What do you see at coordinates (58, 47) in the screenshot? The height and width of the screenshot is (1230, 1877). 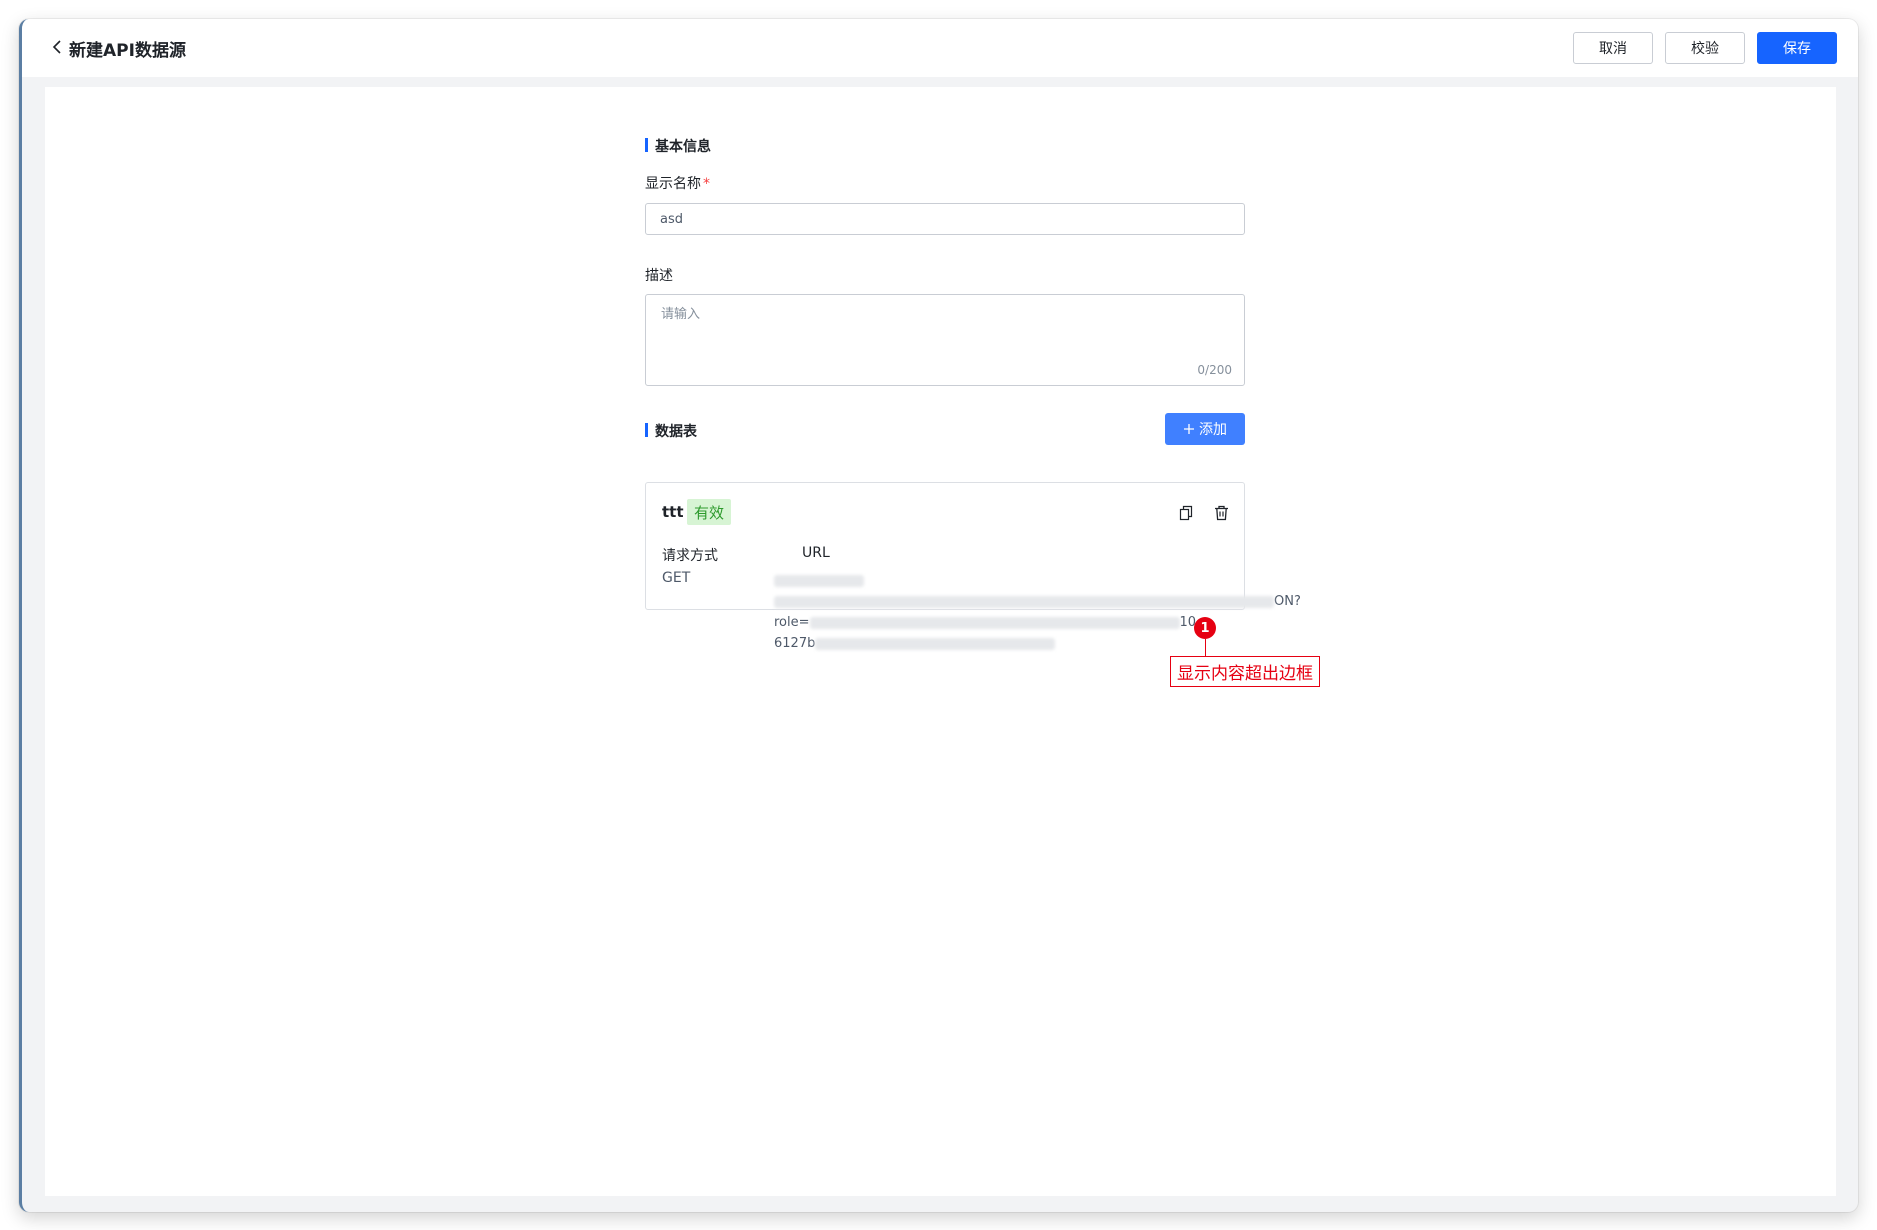 I see `chevron-left-icon` at bounding box center [58, 47].